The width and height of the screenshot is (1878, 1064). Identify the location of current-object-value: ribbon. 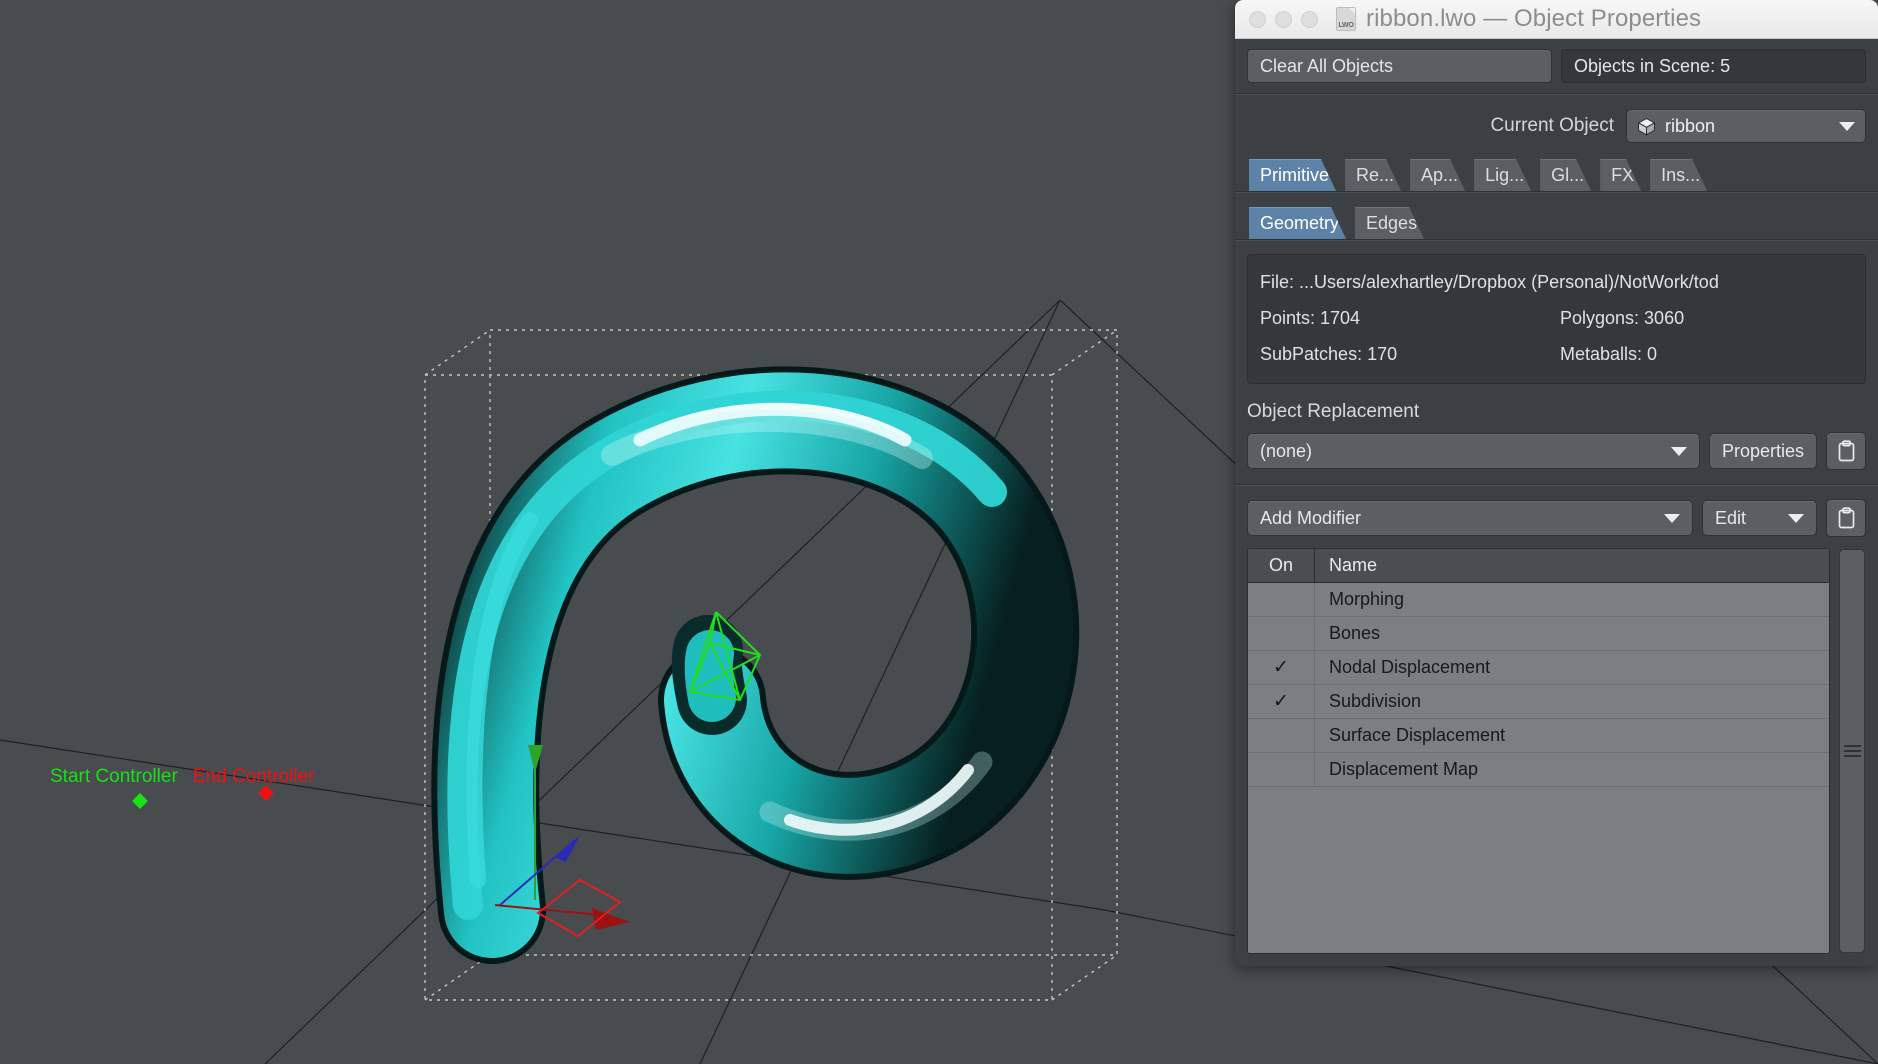
(1690, 125).